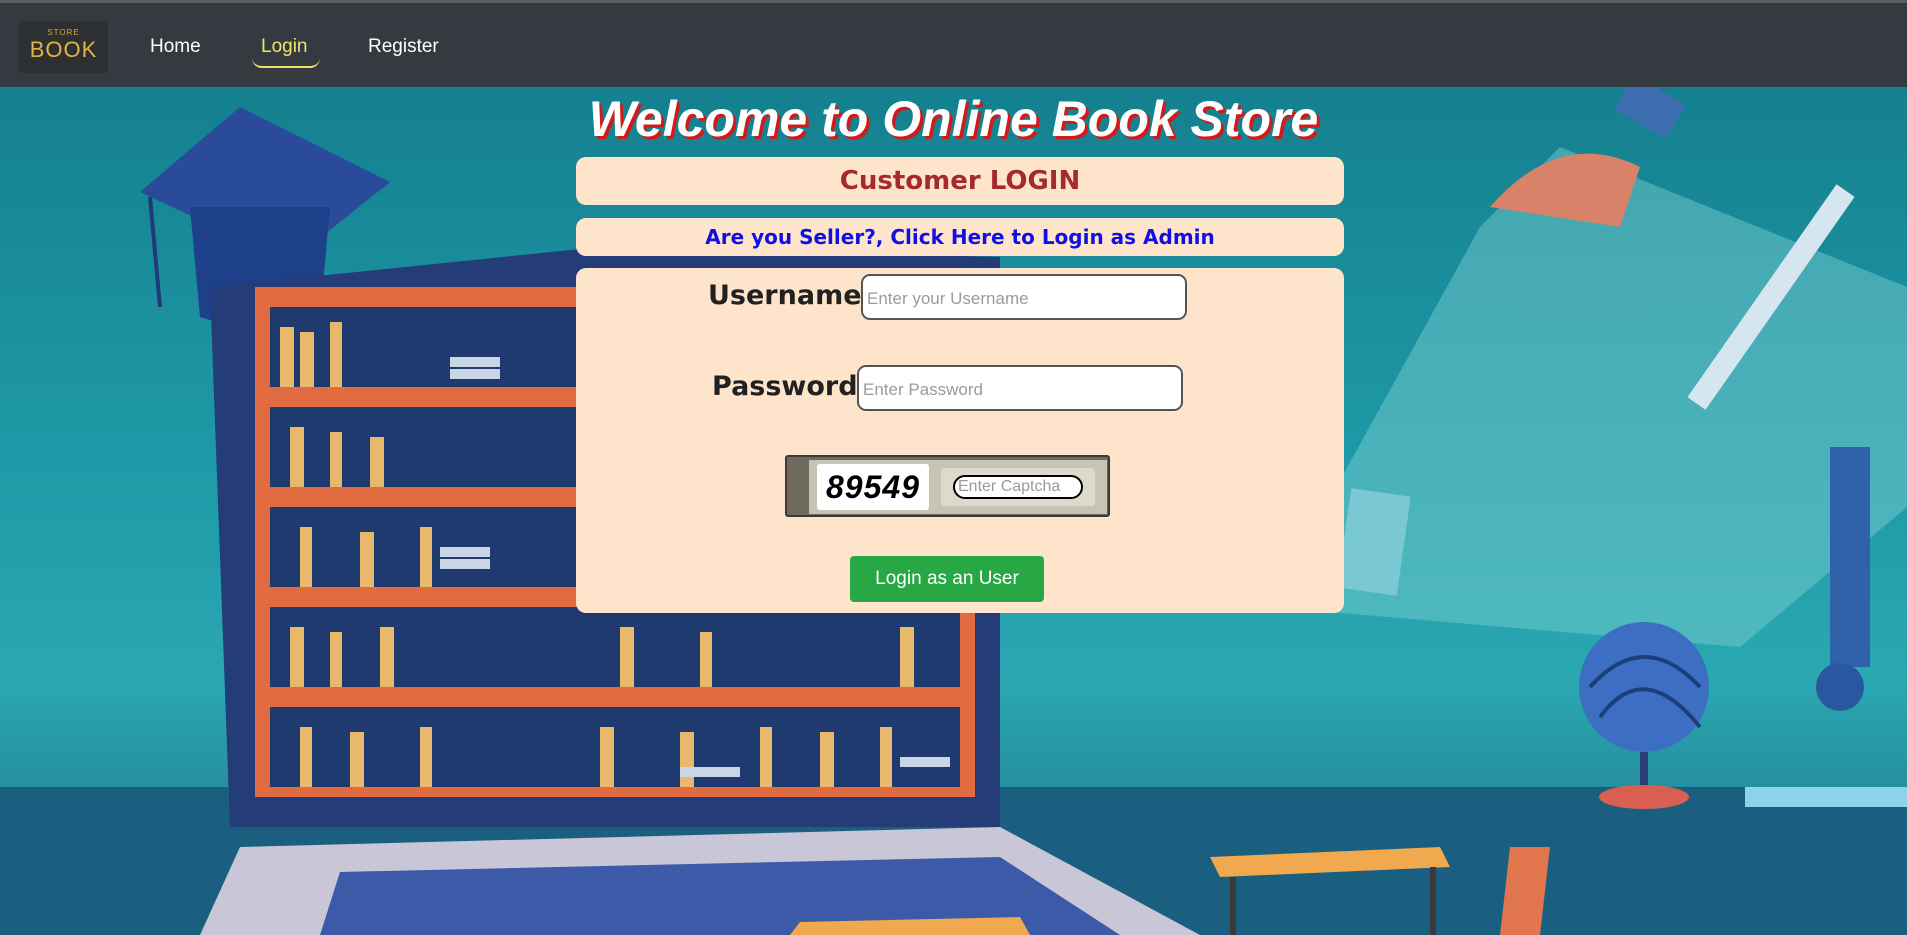 The height and width of the screenshot is (935, 1907). What do you see at coordinates (286, 63) in the screenshot?
I see `active-link-underline` at bounding box center [286, 63].